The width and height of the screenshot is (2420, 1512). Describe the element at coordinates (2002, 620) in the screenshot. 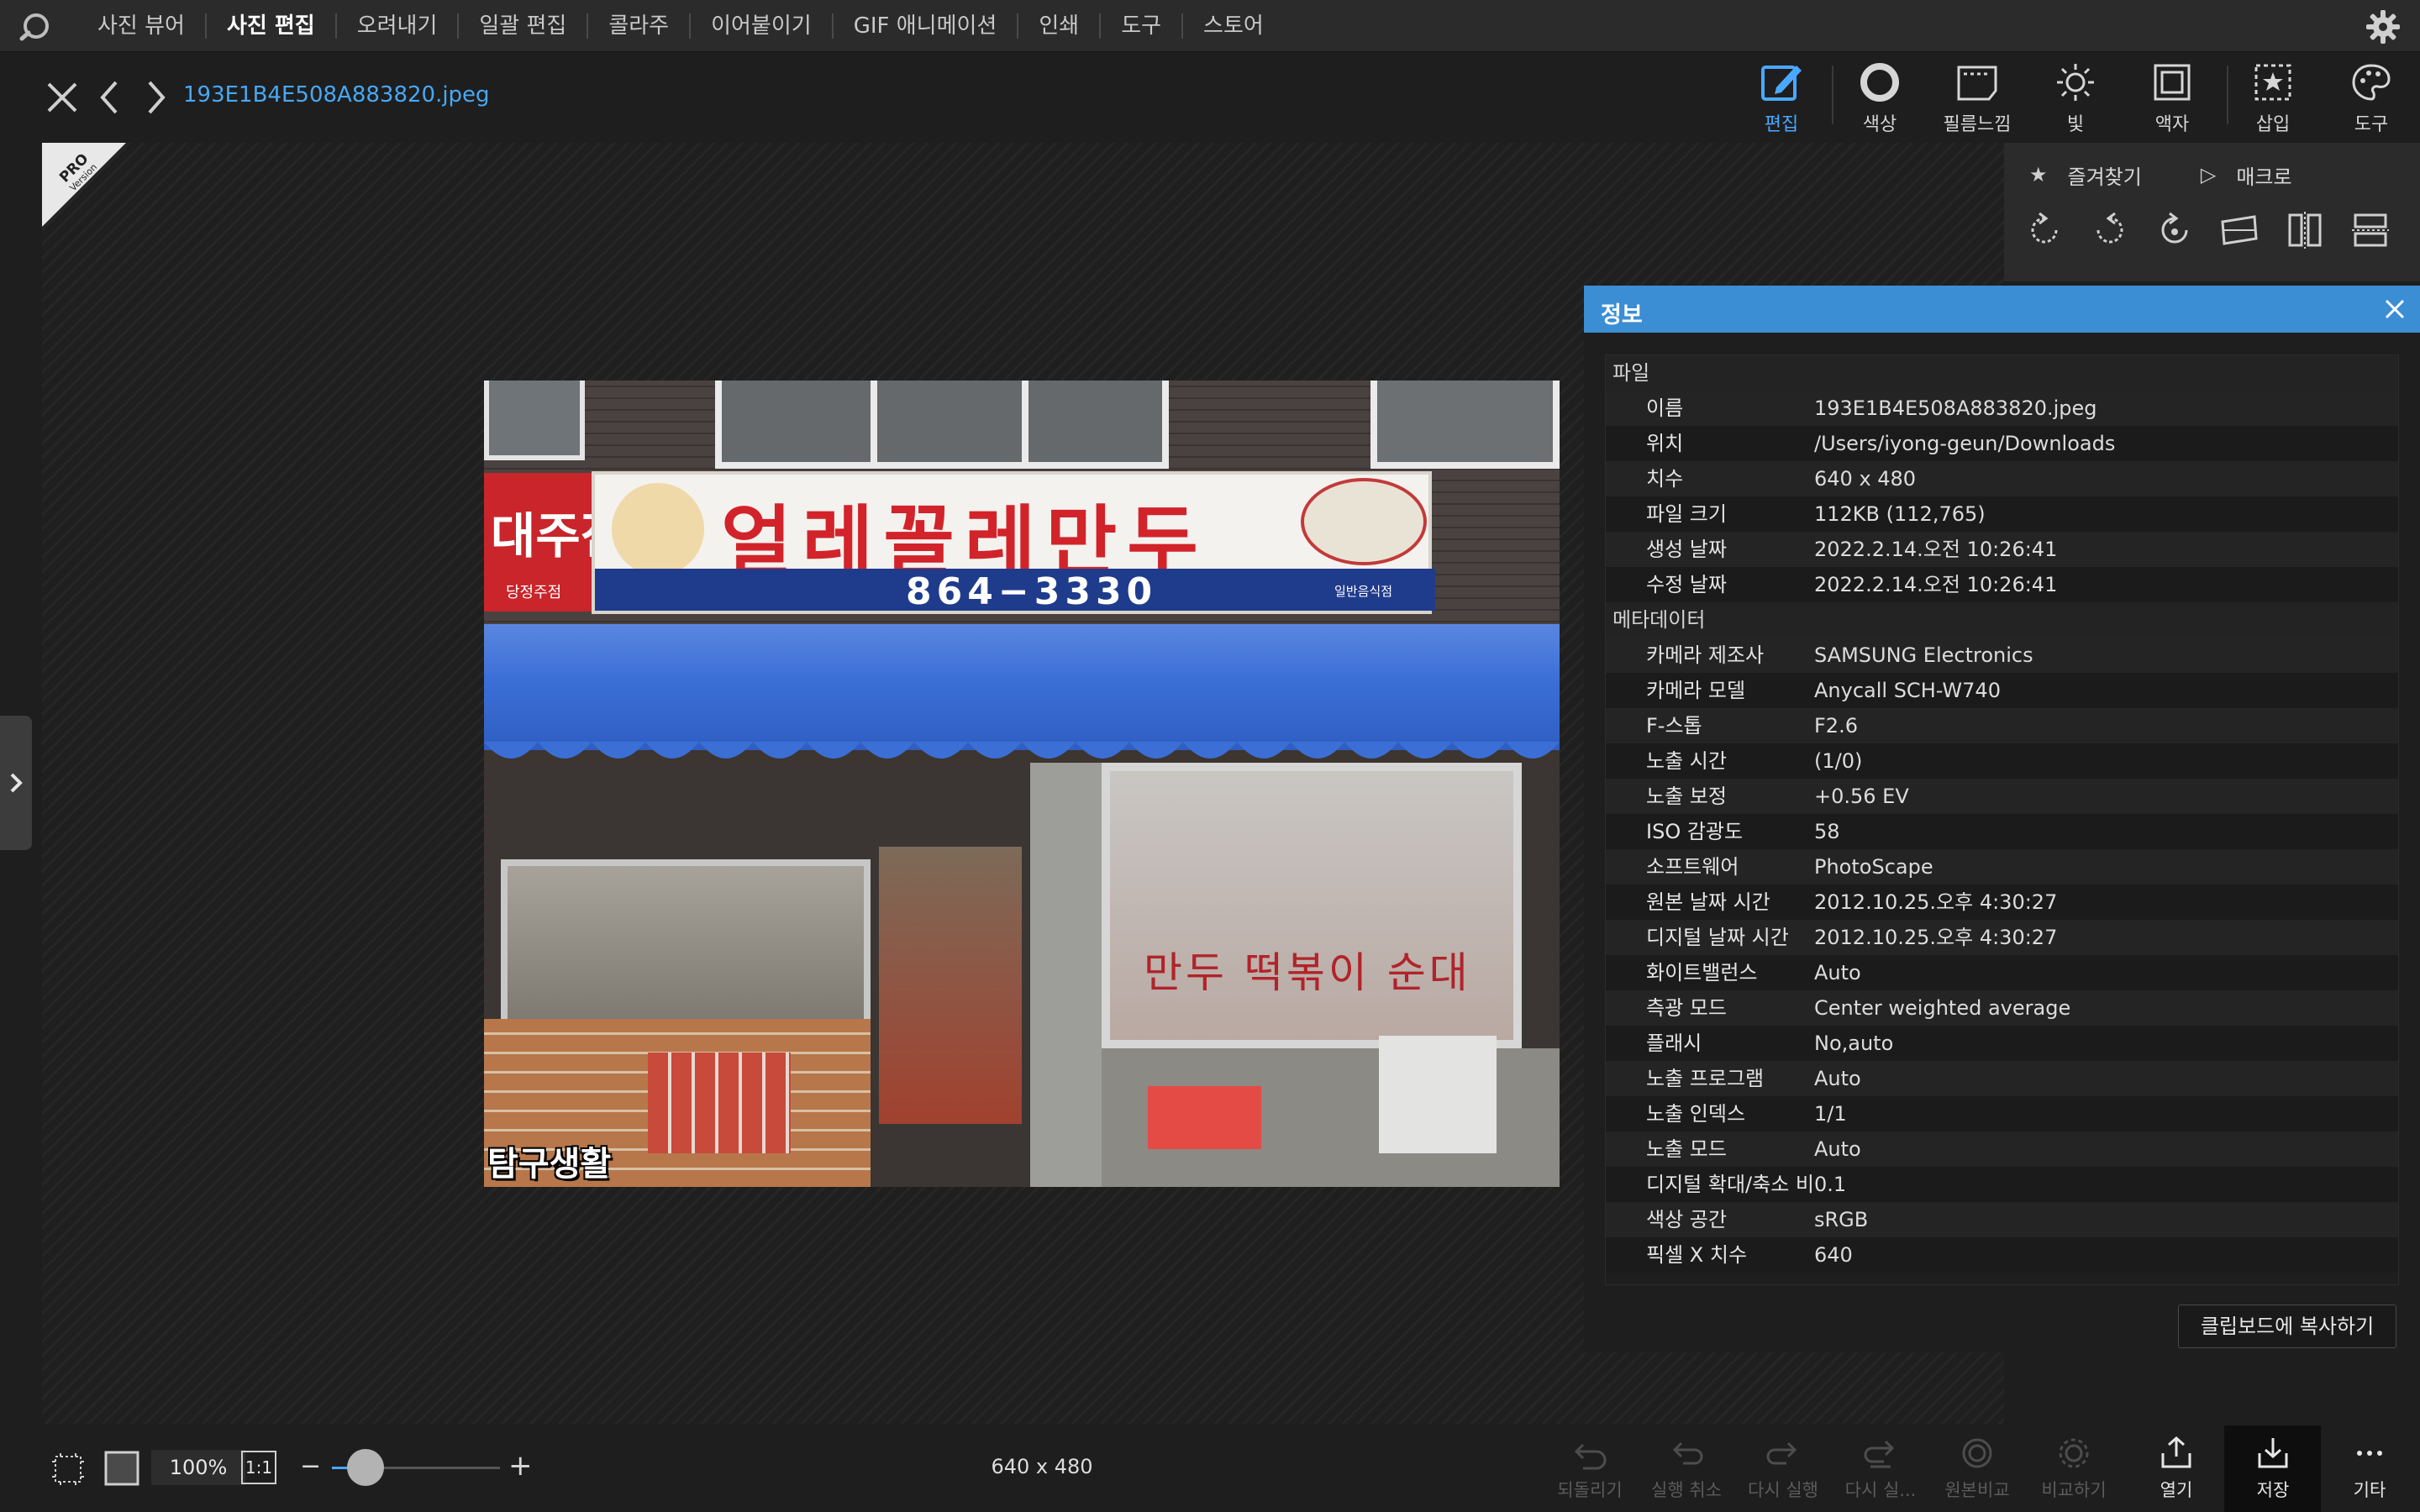

I see `section-metadata: 메타데이터` at that location.